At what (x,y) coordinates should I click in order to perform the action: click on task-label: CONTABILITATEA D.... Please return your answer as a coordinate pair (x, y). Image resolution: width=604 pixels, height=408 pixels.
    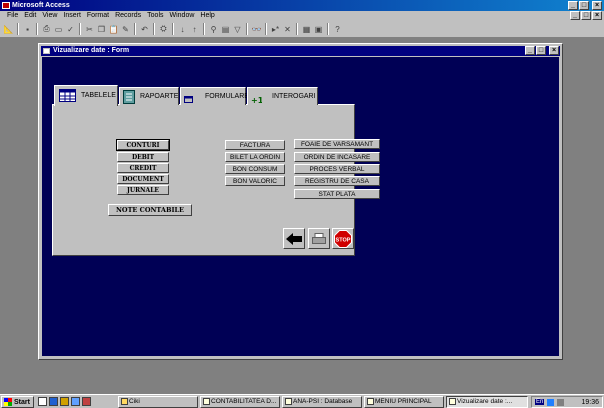
    Looking at the image, I should click on (244, 401).